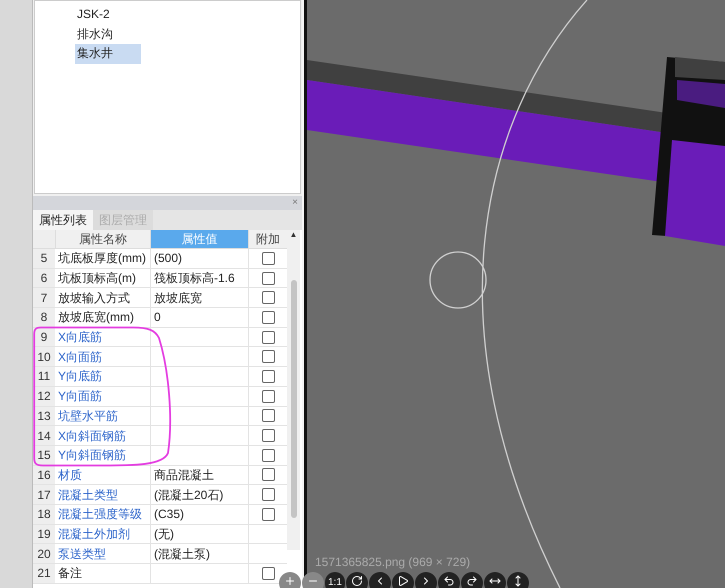 The image size is (725, 588). Describe the element at coordinates (313, 580) in the screenshot. I see `zoom-out-button` at that location.